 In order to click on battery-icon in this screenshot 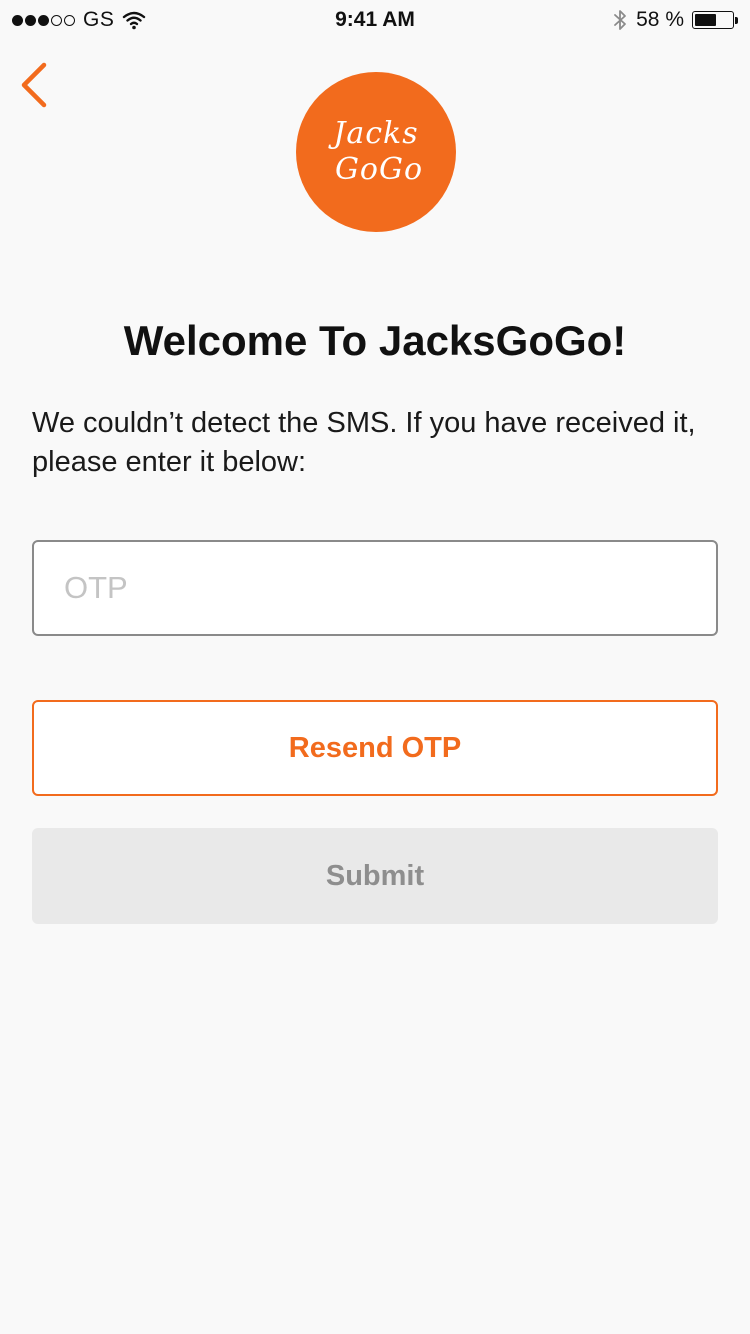, I will do `click(715, 20)`.